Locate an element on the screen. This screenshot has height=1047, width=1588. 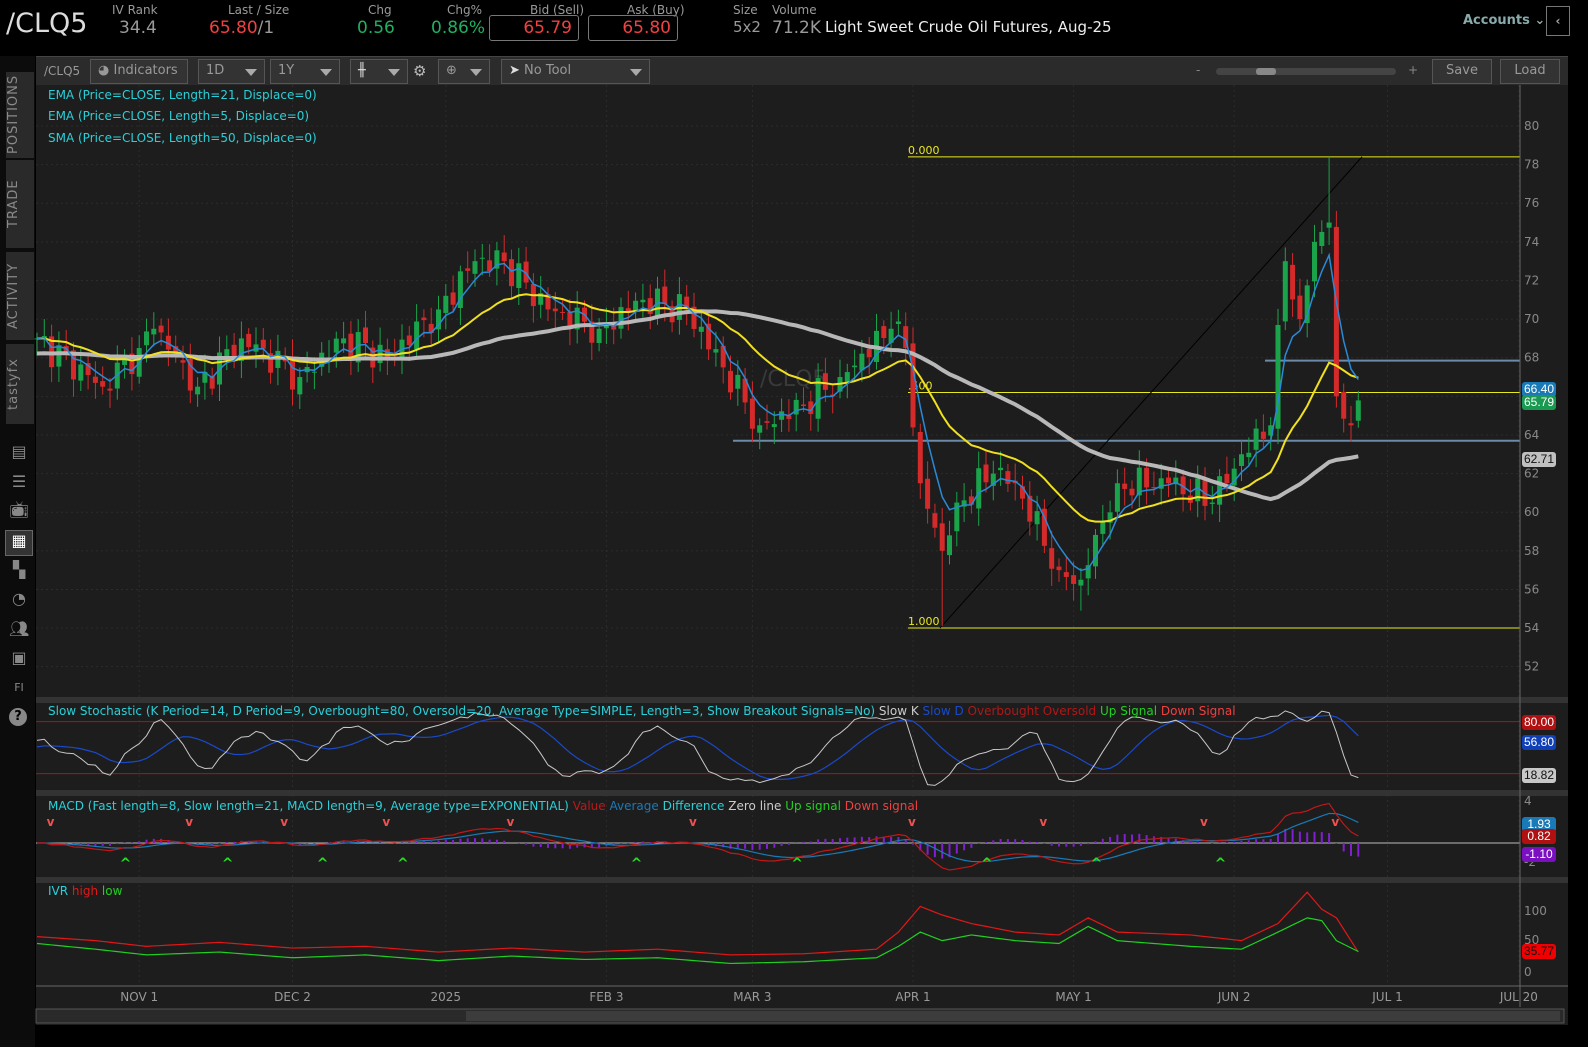
legend-zero-line: Zero line is located at coordinates (755, 806).